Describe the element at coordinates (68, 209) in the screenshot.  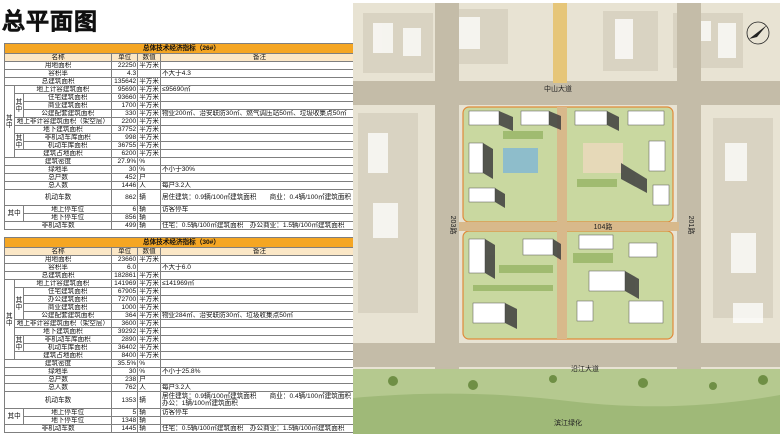
I see `row-label: 地上停车位` at that location.